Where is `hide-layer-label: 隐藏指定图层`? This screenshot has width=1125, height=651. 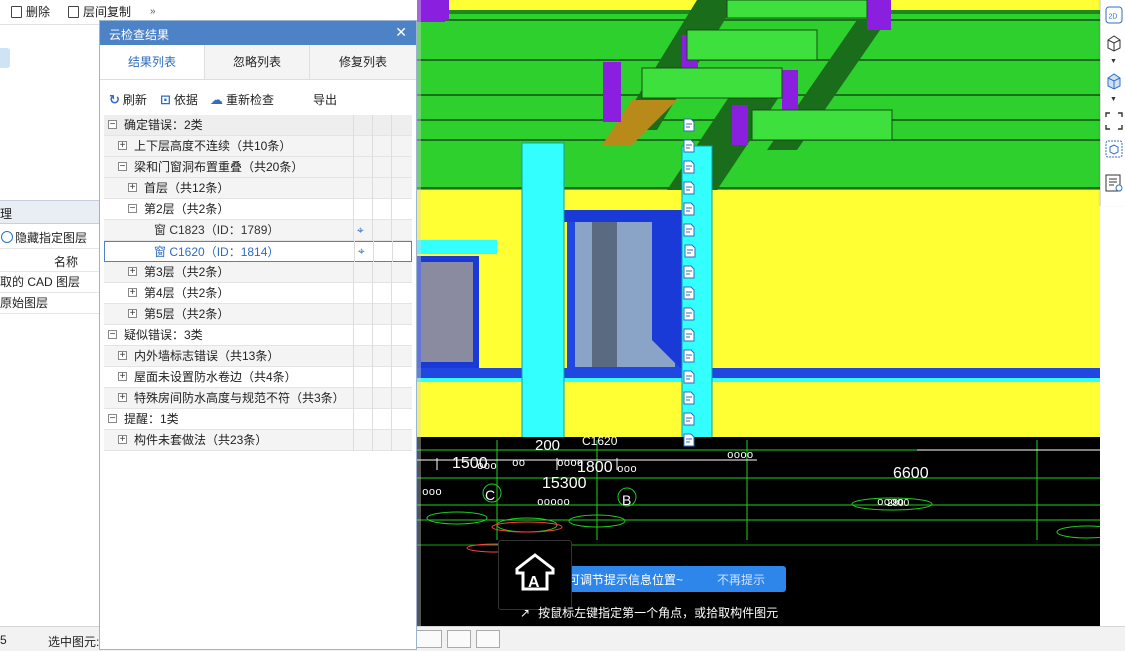
hide-layer-label: 隐藏指定图层 is located at coordinates (51, 238).